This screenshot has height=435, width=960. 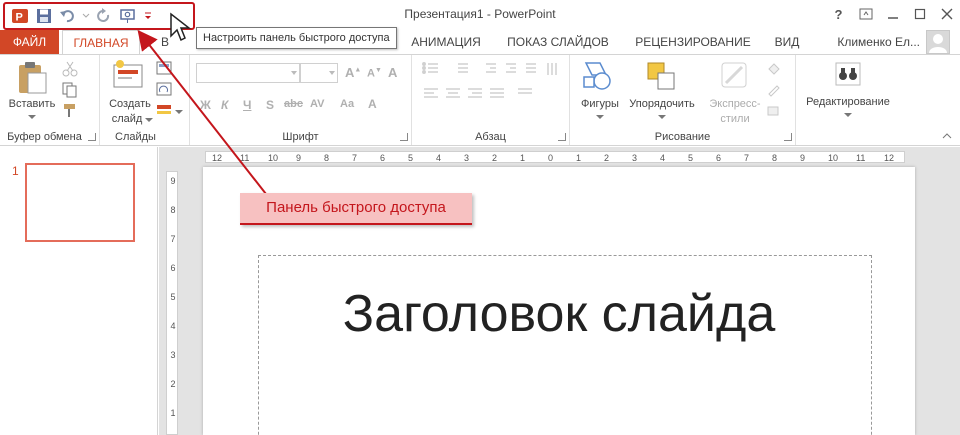 I want to click on shape-effects-icon, so click(x=774, y=111).